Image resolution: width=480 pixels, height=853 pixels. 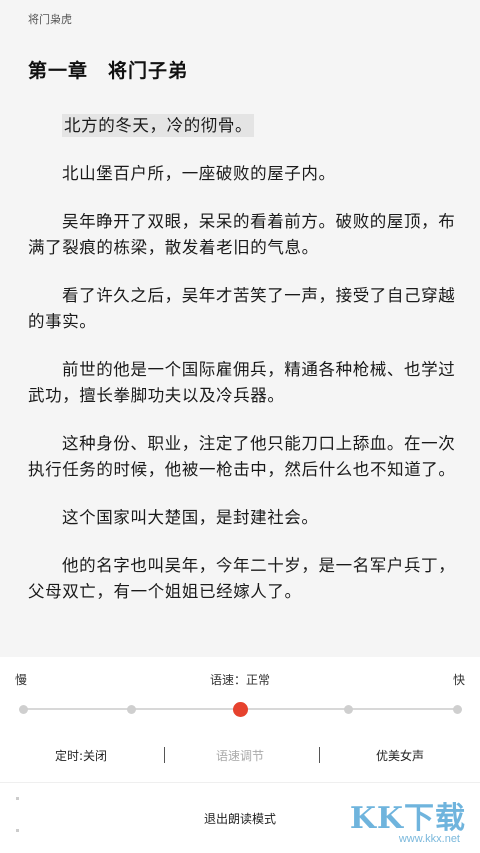 I want to click on speed-slider, so click(x=240, y=709).